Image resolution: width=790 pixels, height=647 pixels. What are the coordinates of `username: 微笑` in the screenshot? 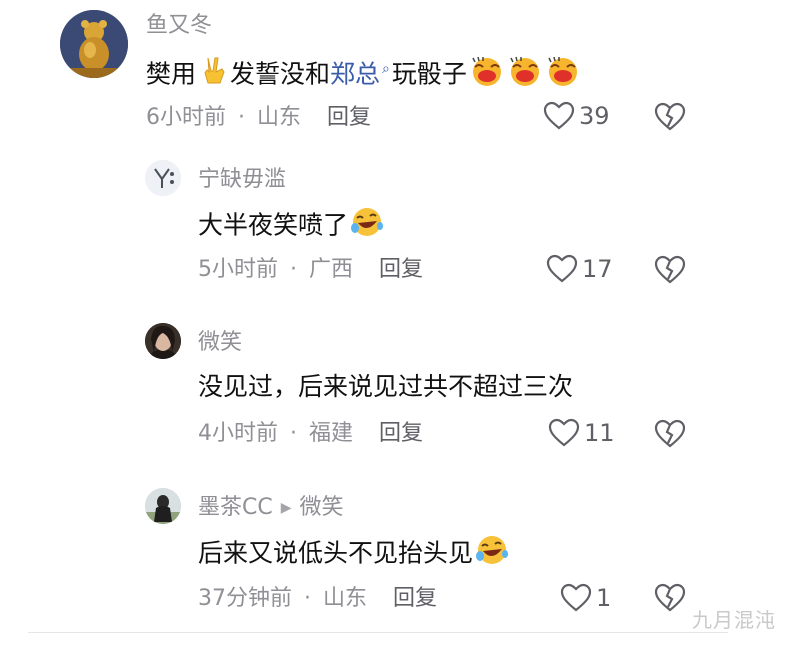 It's located at (220, 343).